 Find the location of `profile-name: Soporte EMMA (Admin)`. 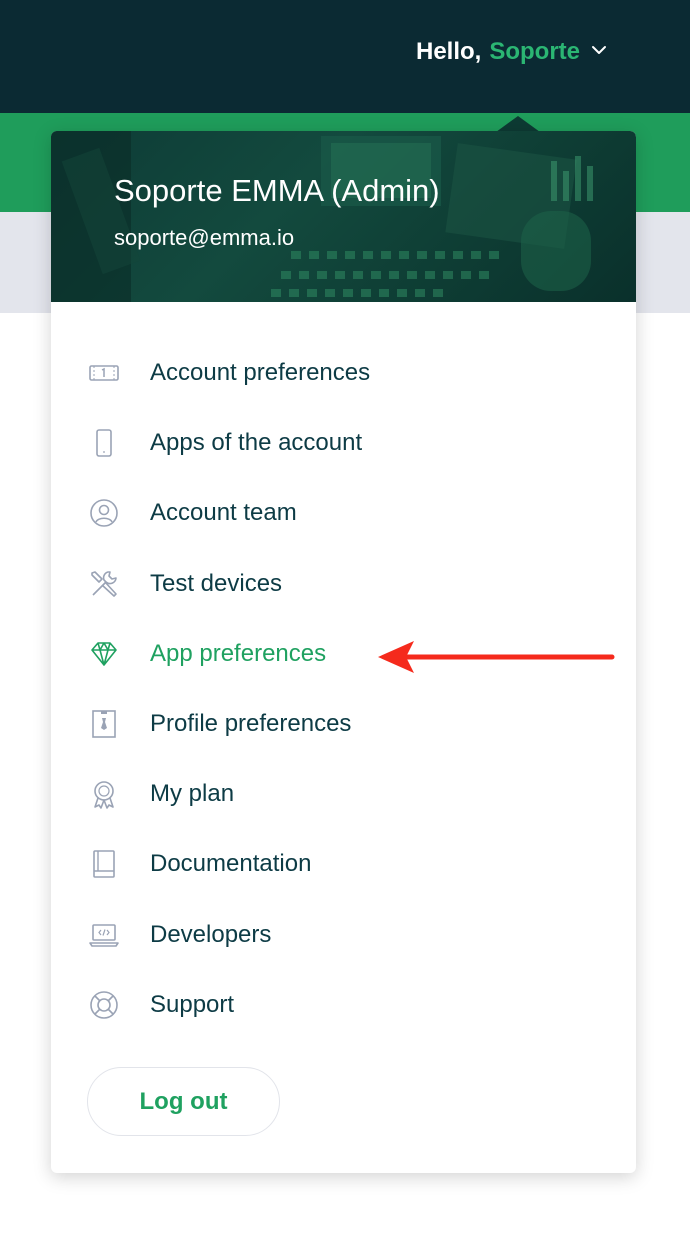

profile-name: Soporte EMMA (Admin) is located at coordinates (277, 190).